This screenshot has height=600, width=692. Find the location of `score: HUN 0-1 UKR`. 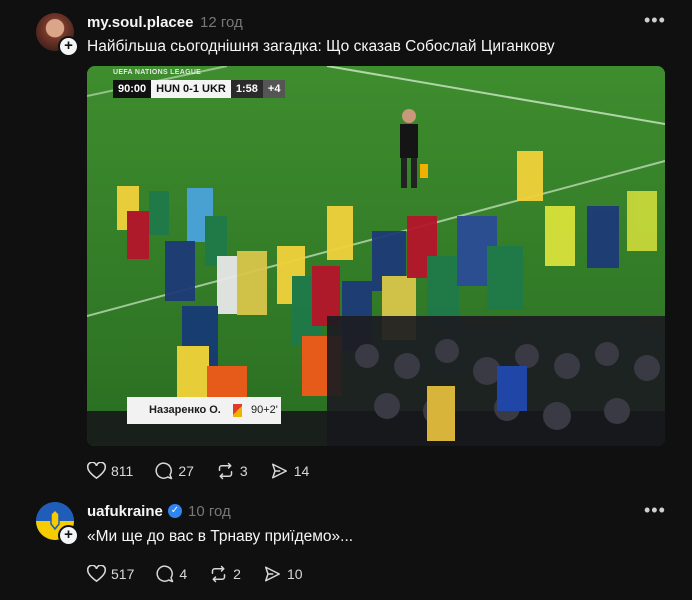

score: HUN 0-1 UKR is located at coordinates (191, 89).